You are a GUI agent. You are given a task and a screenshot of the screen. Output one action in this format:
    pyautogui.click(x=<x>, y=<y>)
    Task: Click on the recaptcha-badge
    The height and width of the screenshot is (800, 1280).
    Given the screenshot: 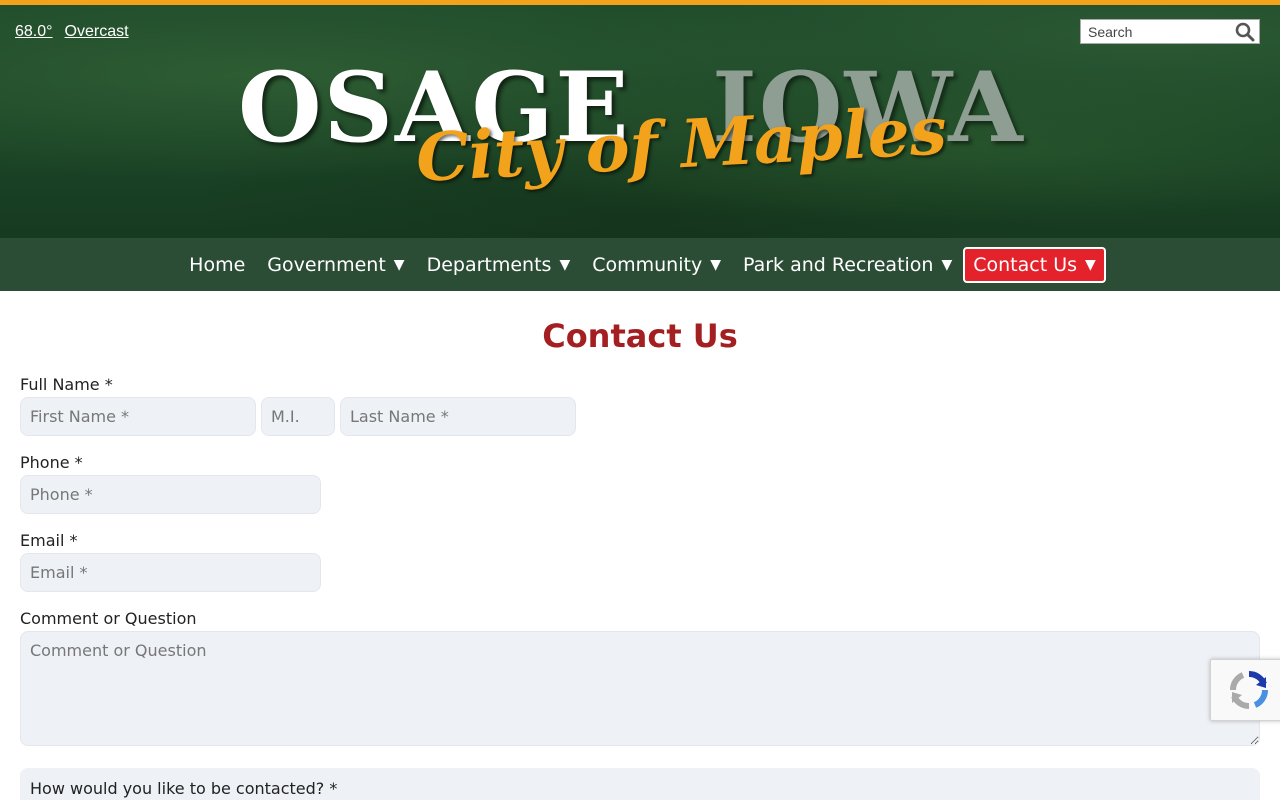 What is the action you would take?
    pyautogui.click(x=1245, y=690)
    